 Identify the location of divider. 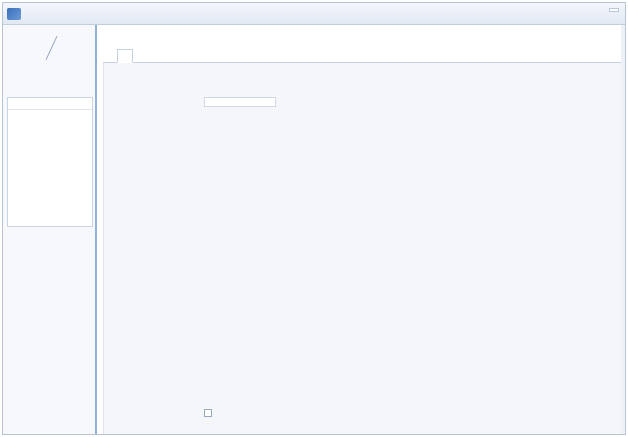
(51, 48).